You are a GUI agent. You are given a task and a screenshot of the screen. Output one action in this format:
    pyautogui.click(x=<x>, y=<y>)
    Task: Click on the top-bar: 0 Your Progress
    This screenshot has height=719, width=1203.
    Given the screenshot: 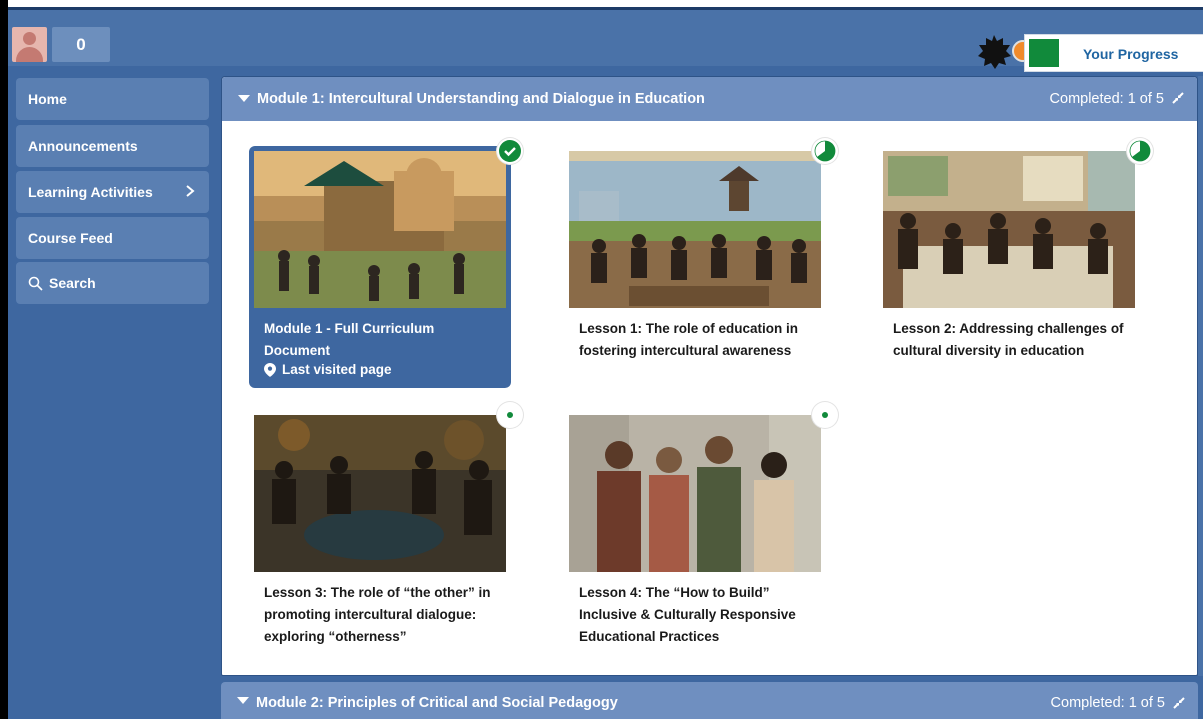 What is the action you would take?
    pyautogui.click(x=605, y=41)
    